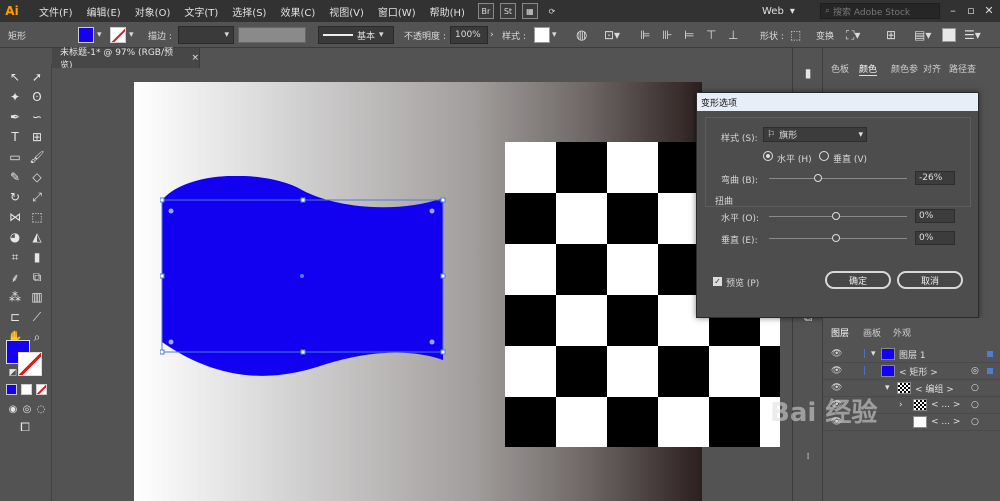 Image resolution: width=1000 pixels, height=501 pixels. What do you see at coordinates (303, 352) in the screenshot?
I see `handle-bottom-center` at bounding box center [303, 352].